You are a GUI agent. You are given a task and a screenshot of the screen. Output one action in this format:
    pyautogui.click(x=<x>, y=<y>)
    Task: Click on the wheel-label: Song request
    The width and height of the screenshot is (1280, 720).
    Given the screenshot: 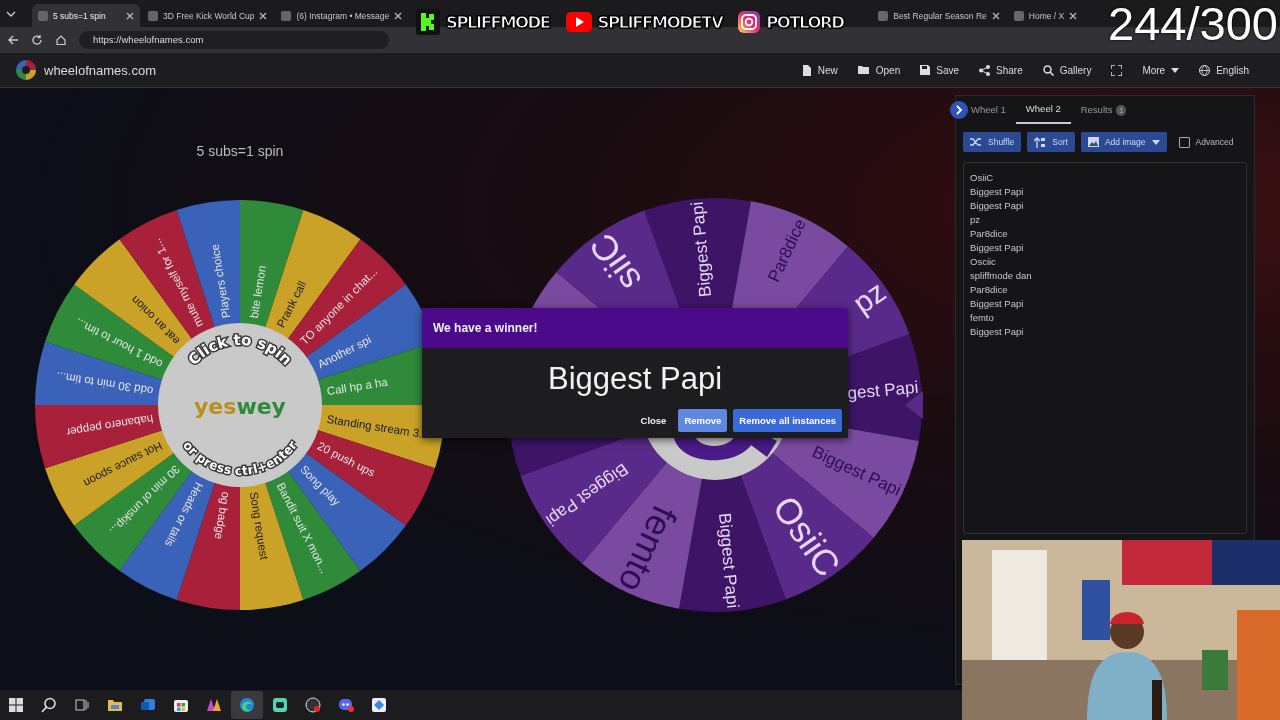 What is the action you would take?
    pyautogui.click(x=259, y=526)
    